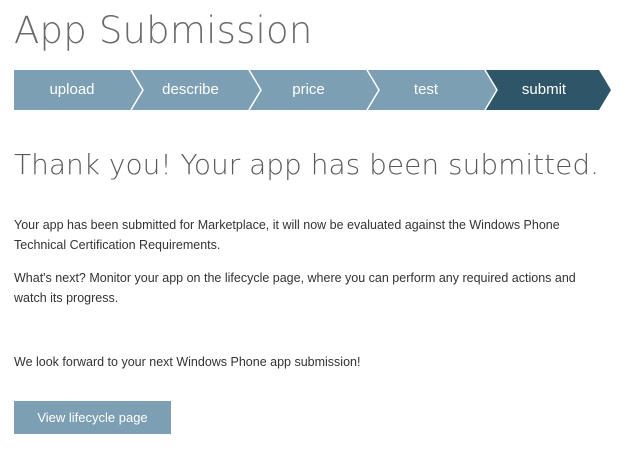 The height and width of the screenshot is (454, 640). I want to click on step-submit: submit, so click(544, 90).